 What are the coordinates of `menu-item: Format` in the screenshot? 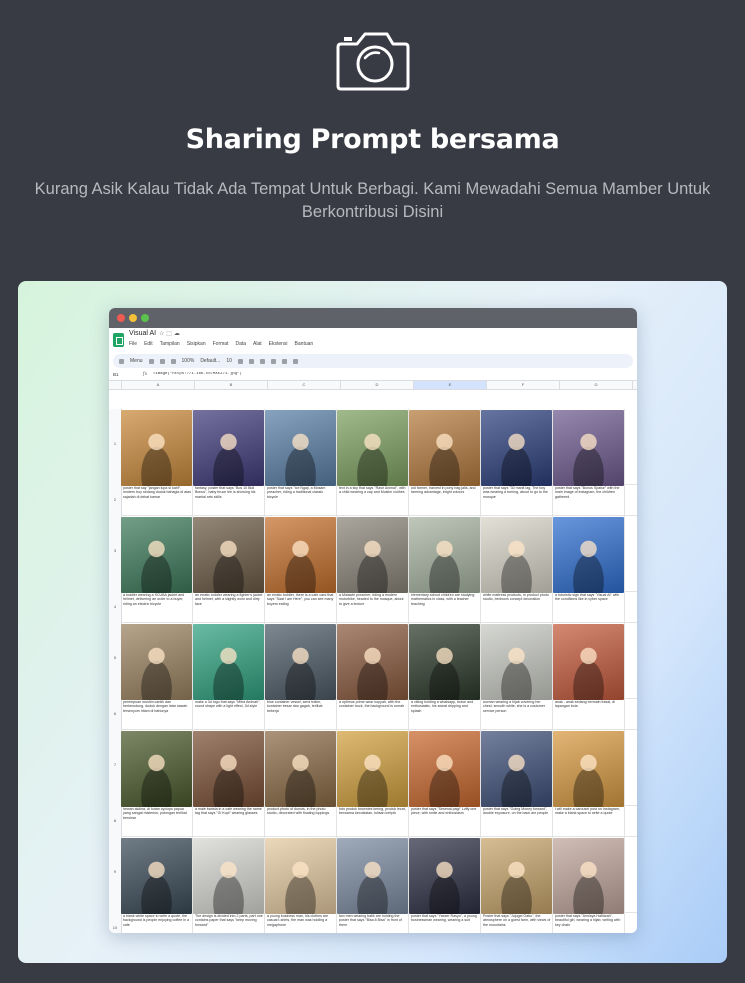 It's located at (221, 344).